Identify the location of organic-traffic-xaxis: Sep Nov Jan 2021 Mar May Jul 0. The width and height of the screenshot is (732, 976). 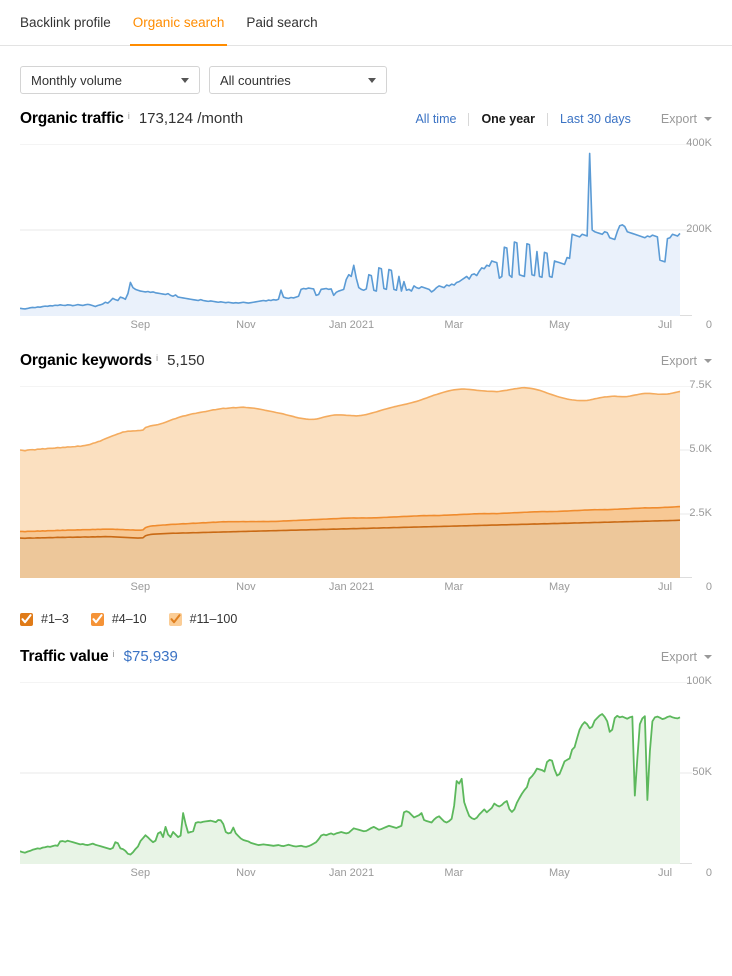
(366, 326).